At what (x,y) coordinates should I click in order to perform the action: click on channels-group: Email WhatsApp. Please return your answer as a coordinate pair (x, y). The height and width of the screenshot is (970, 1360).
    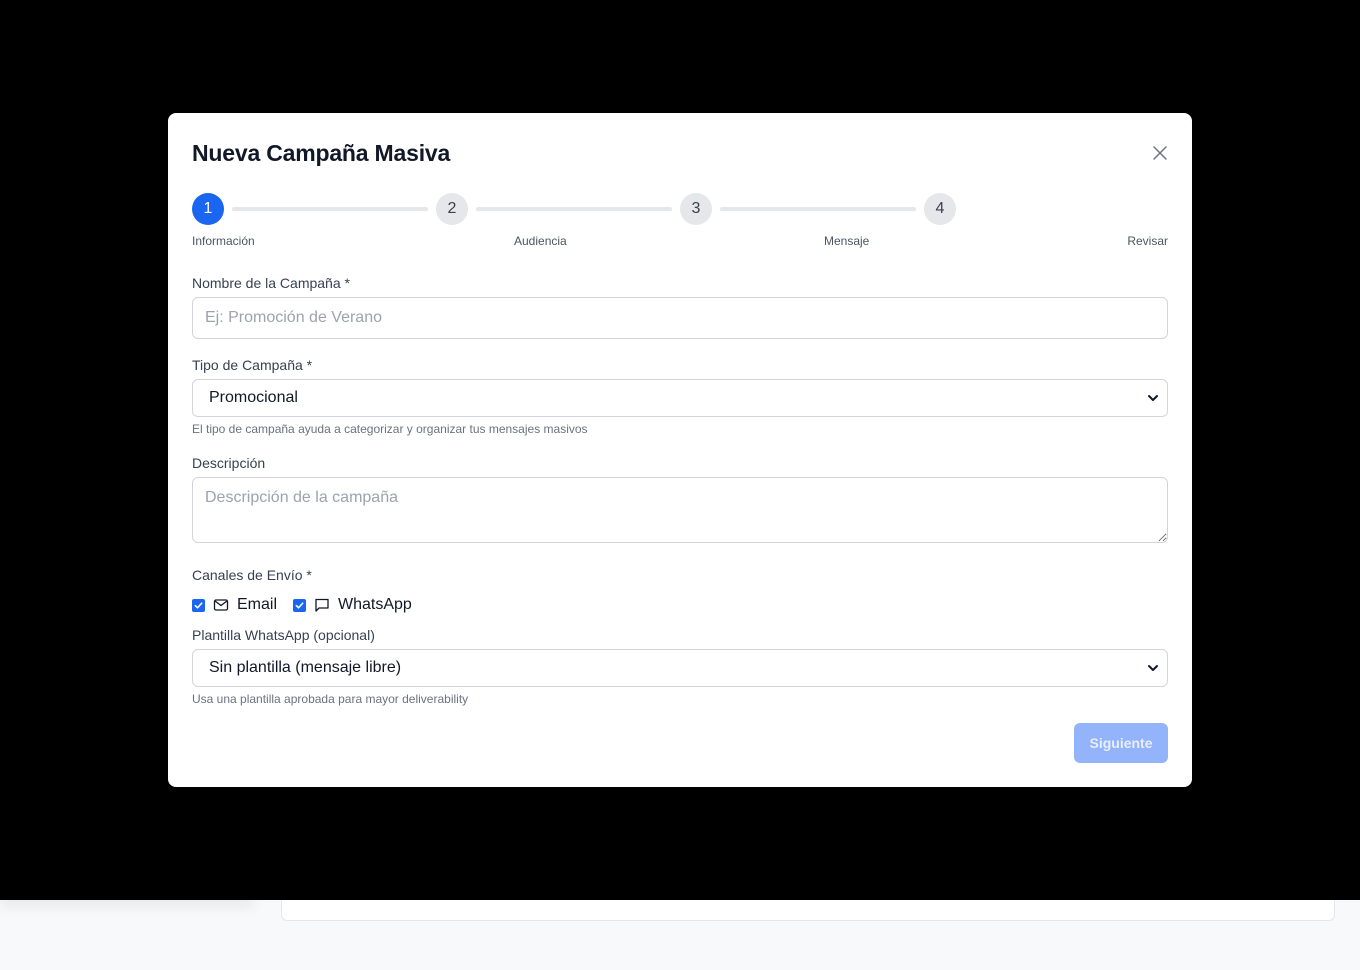
    Looking at the image, I should click on (302, 605).